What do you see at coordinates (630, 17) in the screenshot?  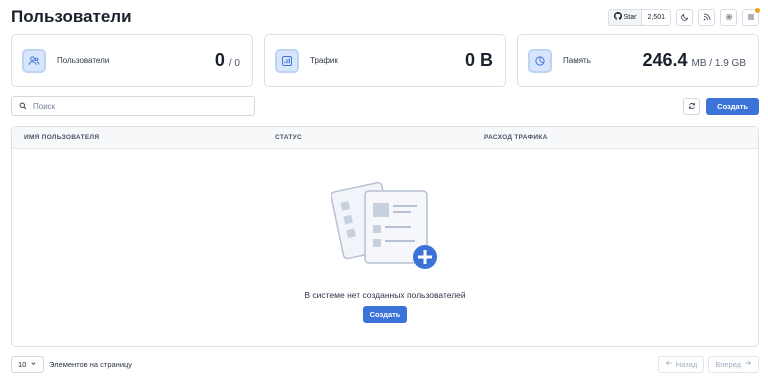 I see `github-star-label: Star` at bounding box center [630, 17].